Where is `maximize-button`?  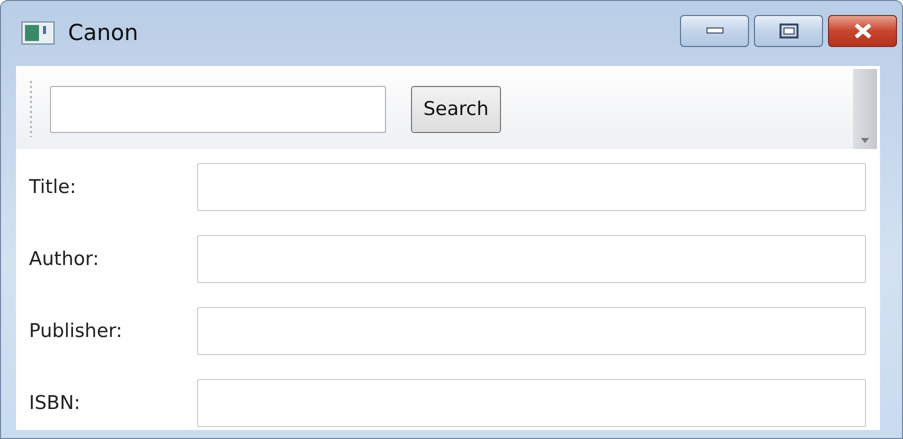
maximize-button is located at coordinates (788, 31).